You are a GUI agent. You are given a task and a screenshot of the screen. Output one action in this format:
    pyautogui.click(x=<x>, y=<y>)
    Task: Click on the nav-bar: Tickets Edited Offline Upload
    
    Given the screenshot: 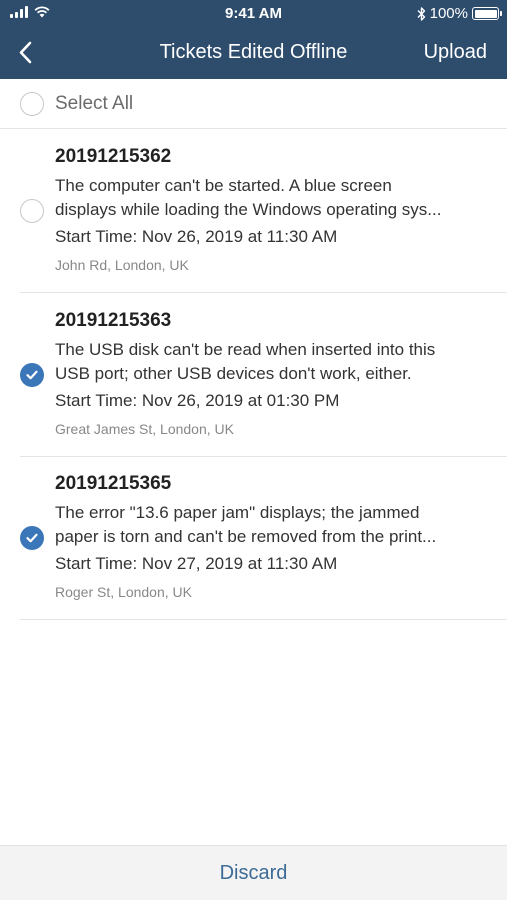 What is the action you would take?
    pyautogui.click(x=253, y=53)
    